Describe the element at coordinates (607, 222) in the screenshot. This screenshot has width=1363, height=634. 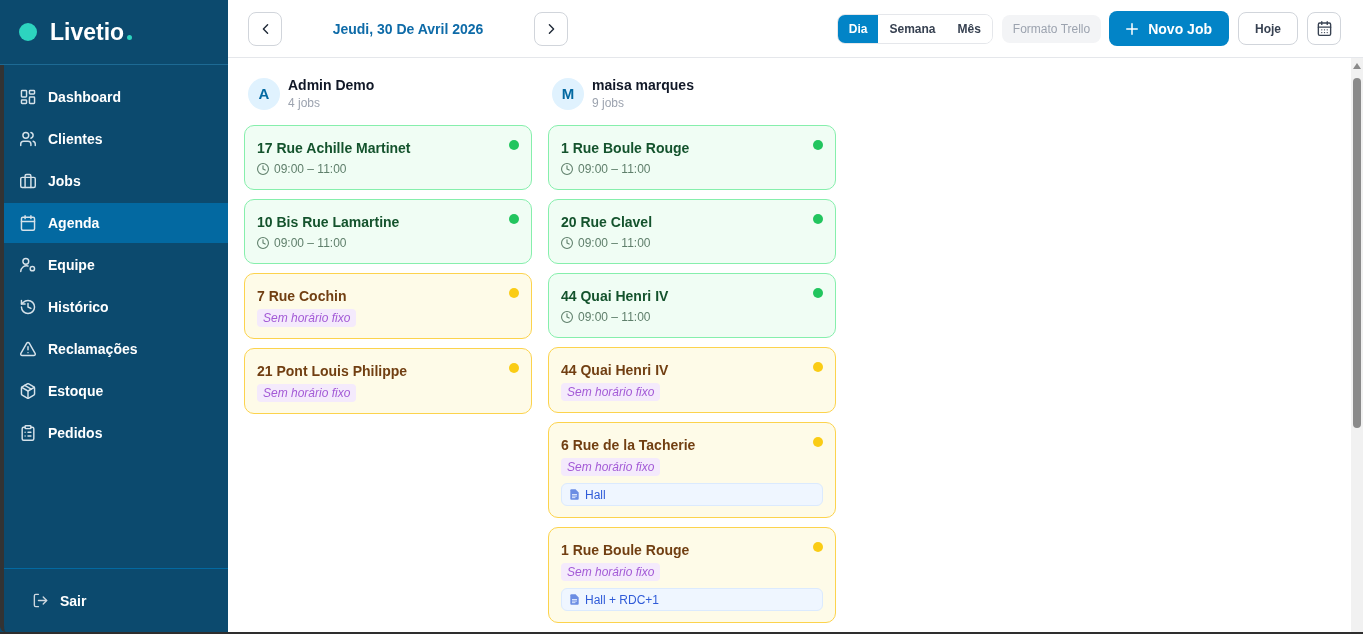
I see `job-title: 20 Rue Clavel` at that location.